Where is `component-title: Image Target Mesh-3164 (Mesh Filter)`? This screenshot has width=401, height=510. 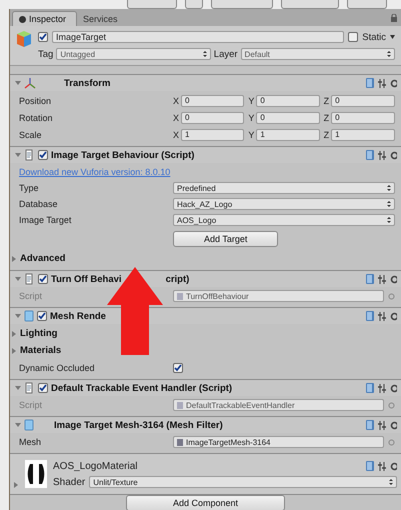 component-title: Image Target Mesh-3164 (Mesh Filter) is located at coordinates (138, 425).